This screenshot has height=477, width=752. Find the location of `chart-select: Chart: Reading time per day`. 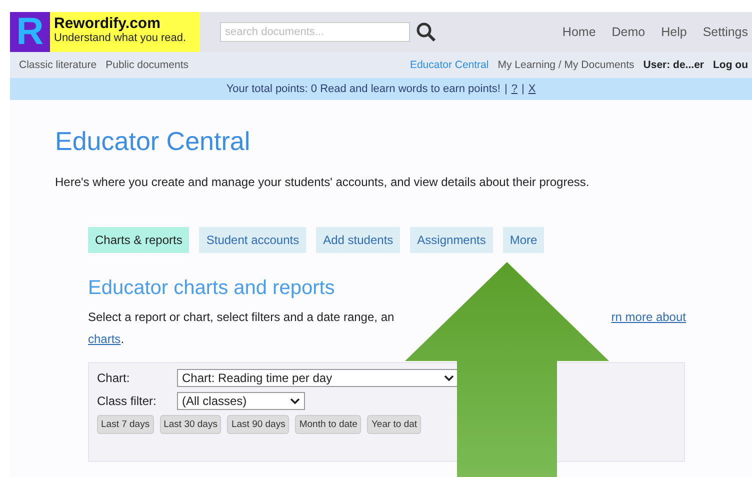

chart-select: Chart: Reading time per day is located at coordinates (318, 378).